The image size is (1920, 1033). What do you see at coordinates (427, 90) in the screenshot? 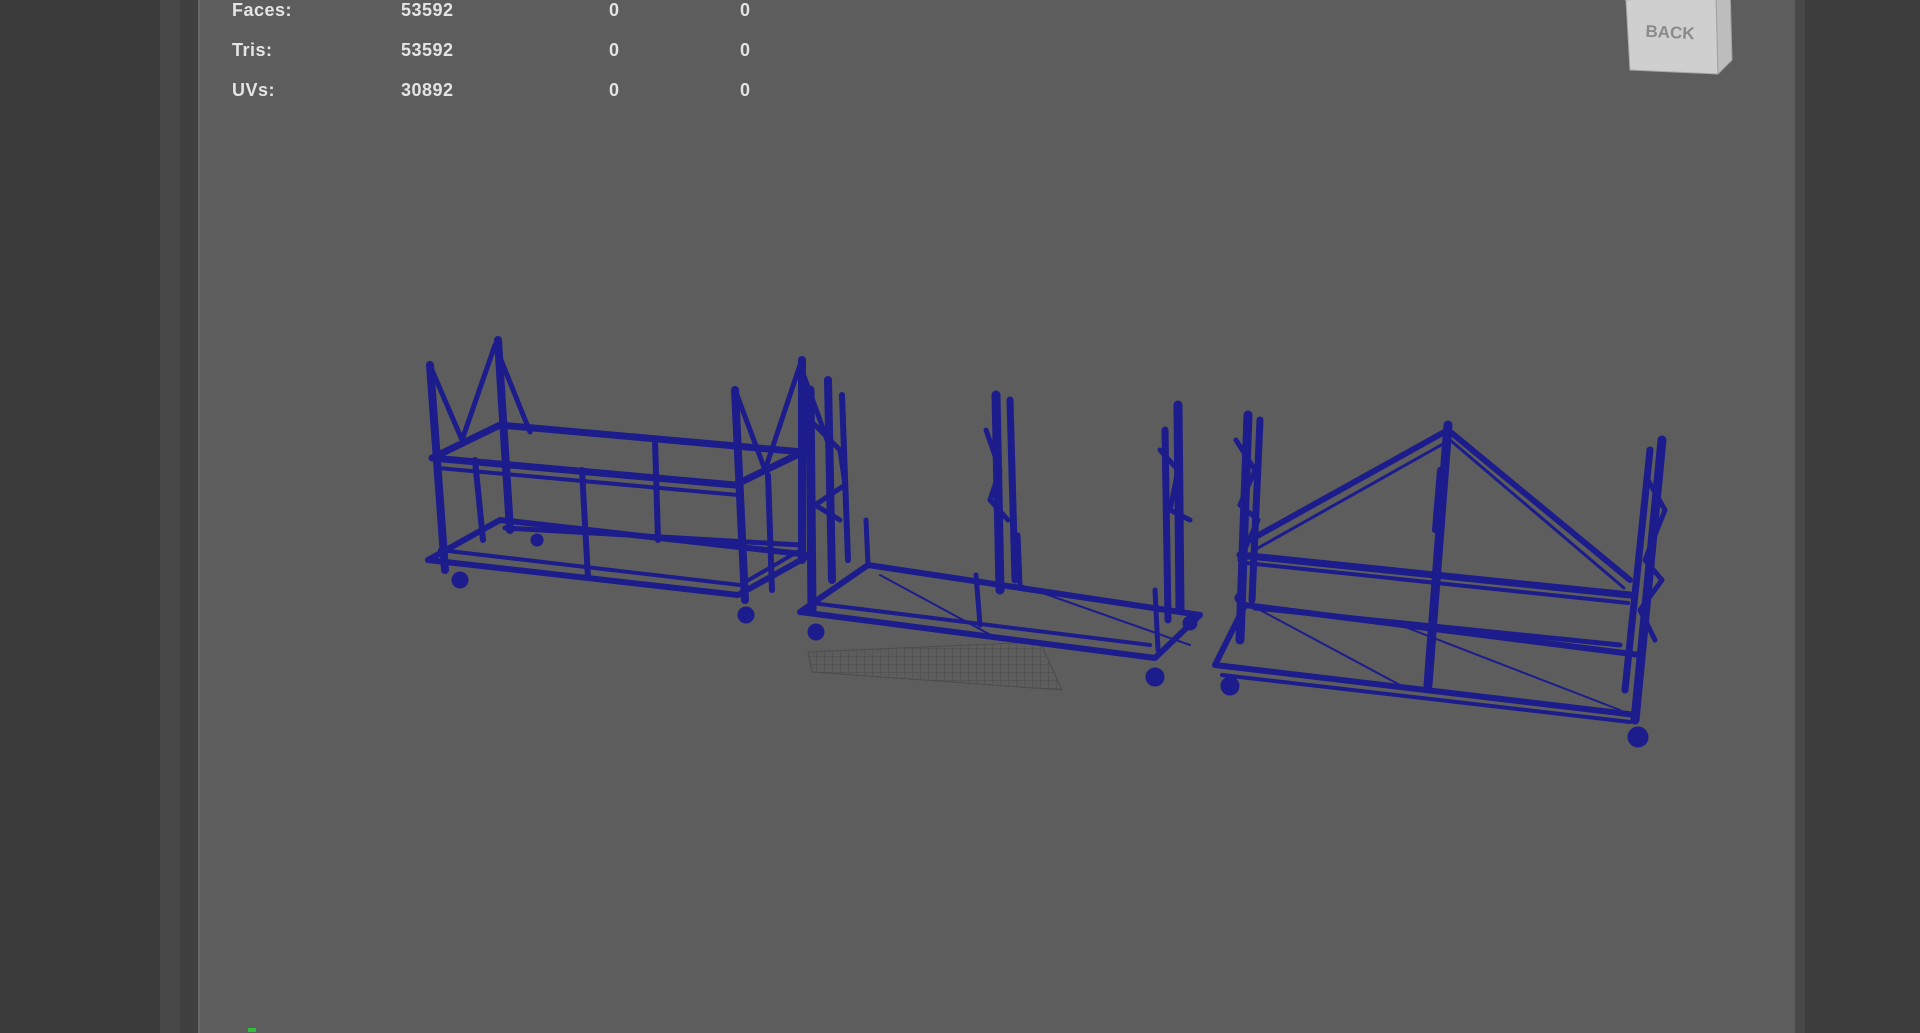
I see `hud-value: 30892` at bounding box center [427, 90].